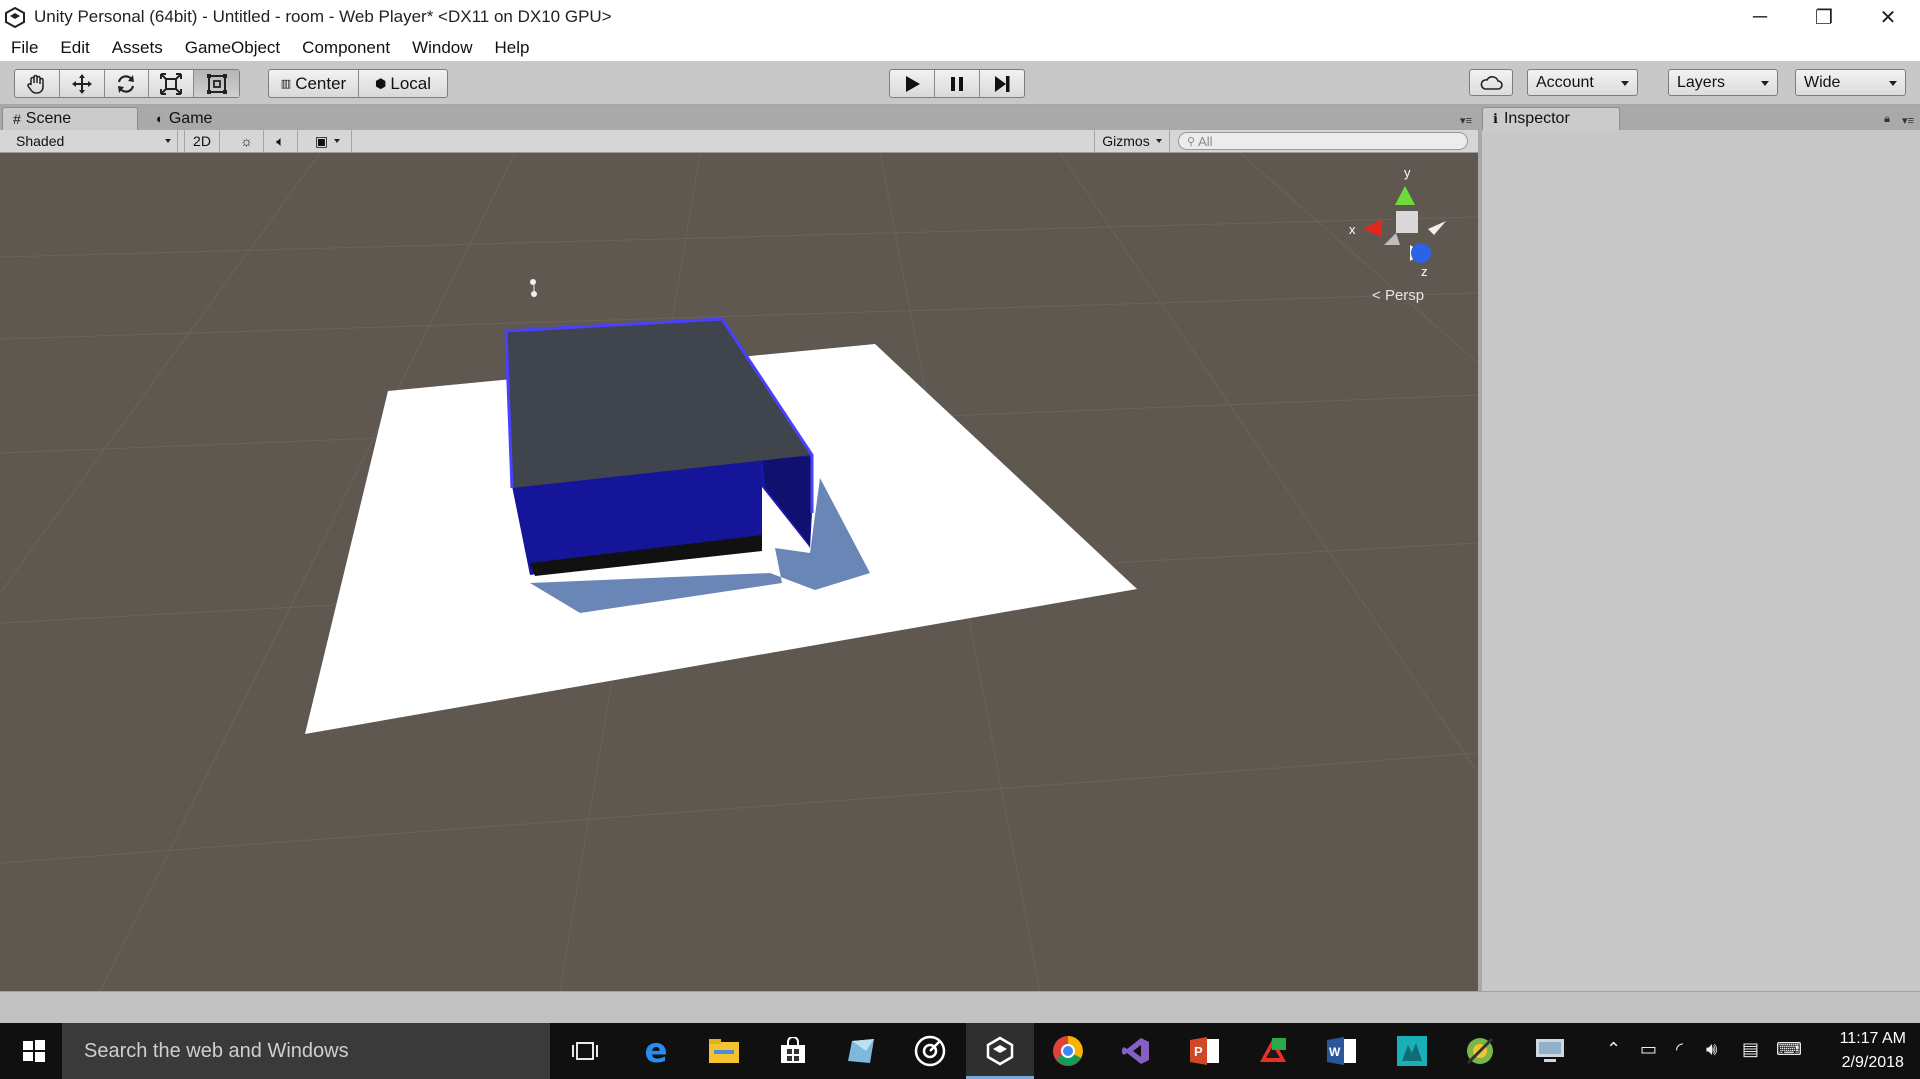 The image size is (1920, 1079). What do you see at coordinates (89, 141) in the screenshot?
I see `shading-mode-dropdown: Shaded` at bounding box center [89, 141].